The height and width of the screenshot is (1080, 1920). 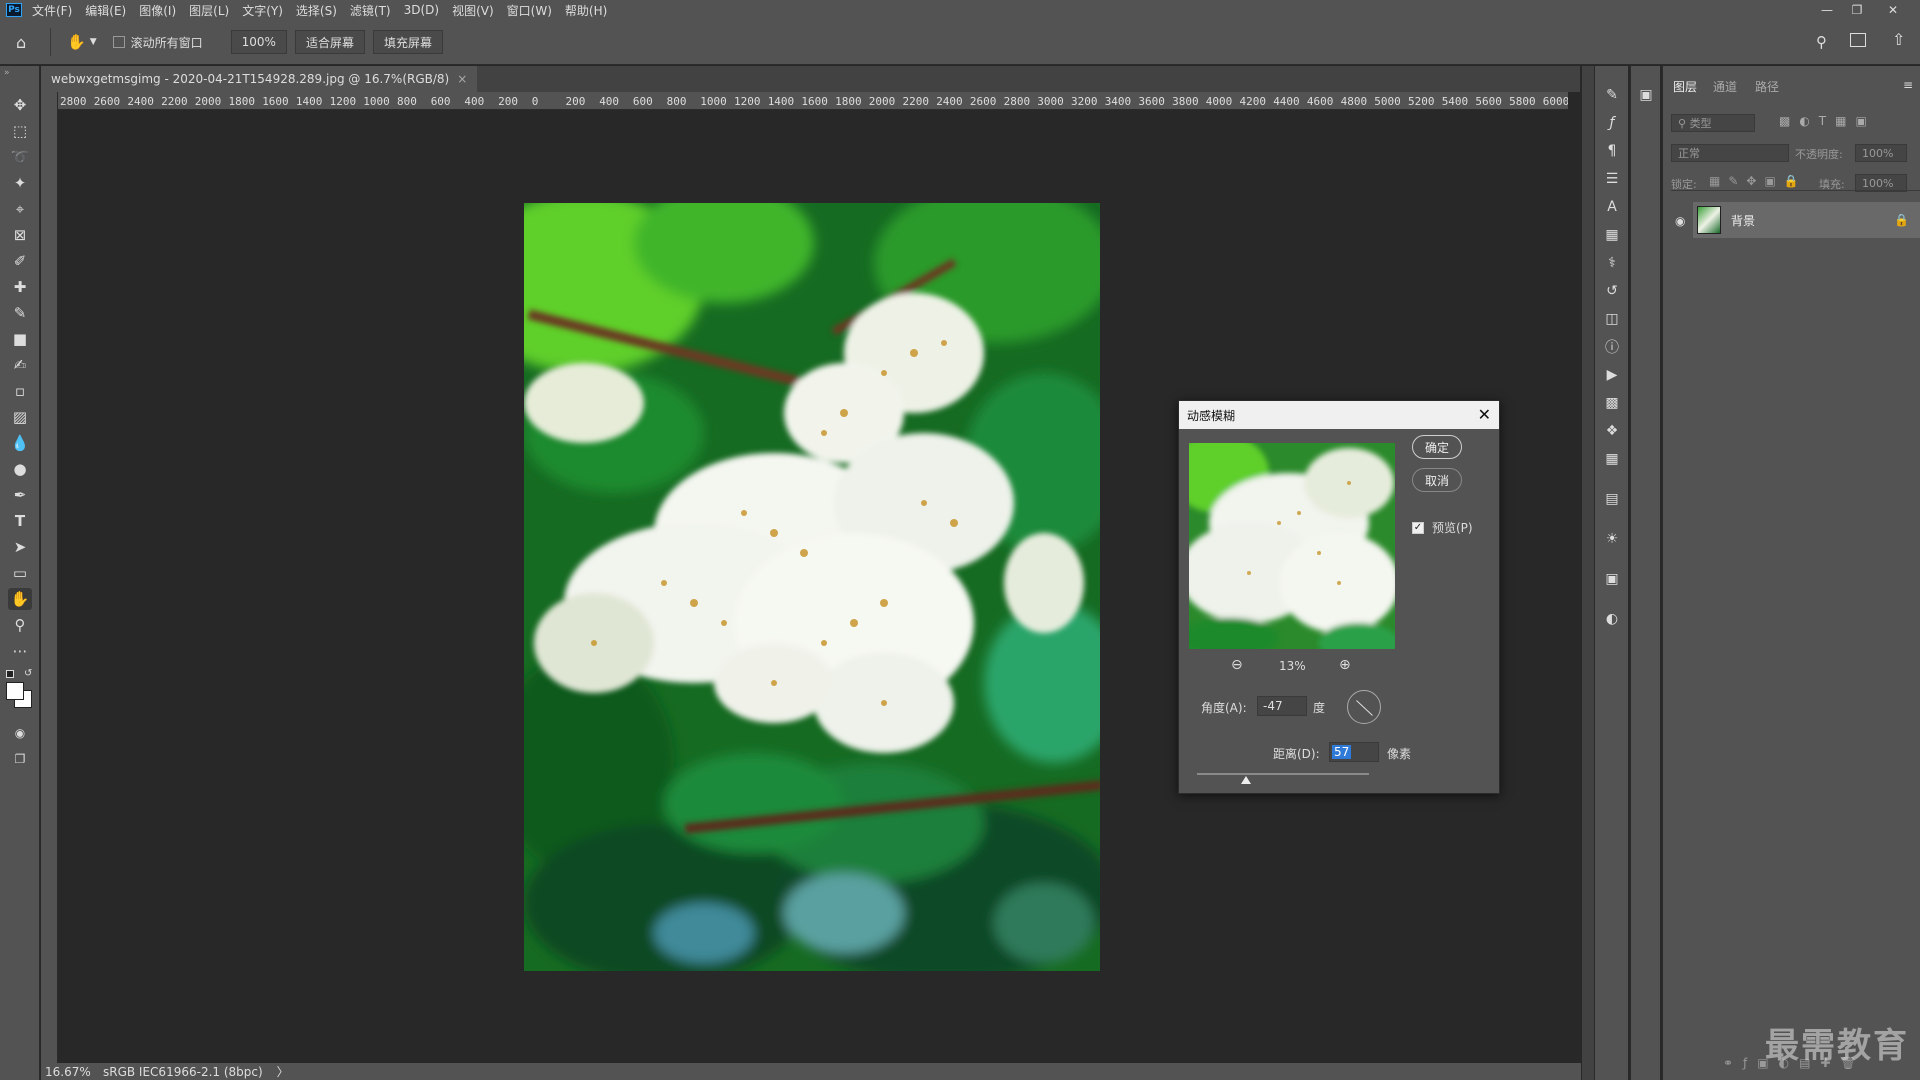 I want to click on blur-tool-icon: 💧, so click(x=20, y=443).